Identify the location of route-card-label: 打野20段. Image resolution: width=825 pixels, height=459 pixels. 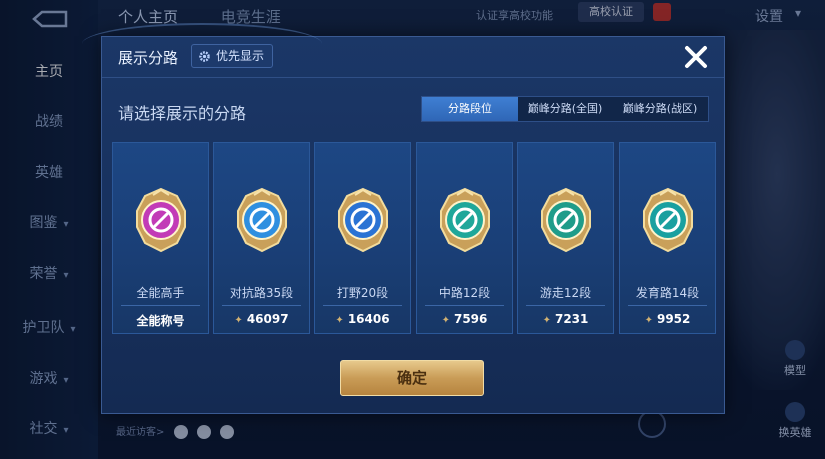
(362, 293).